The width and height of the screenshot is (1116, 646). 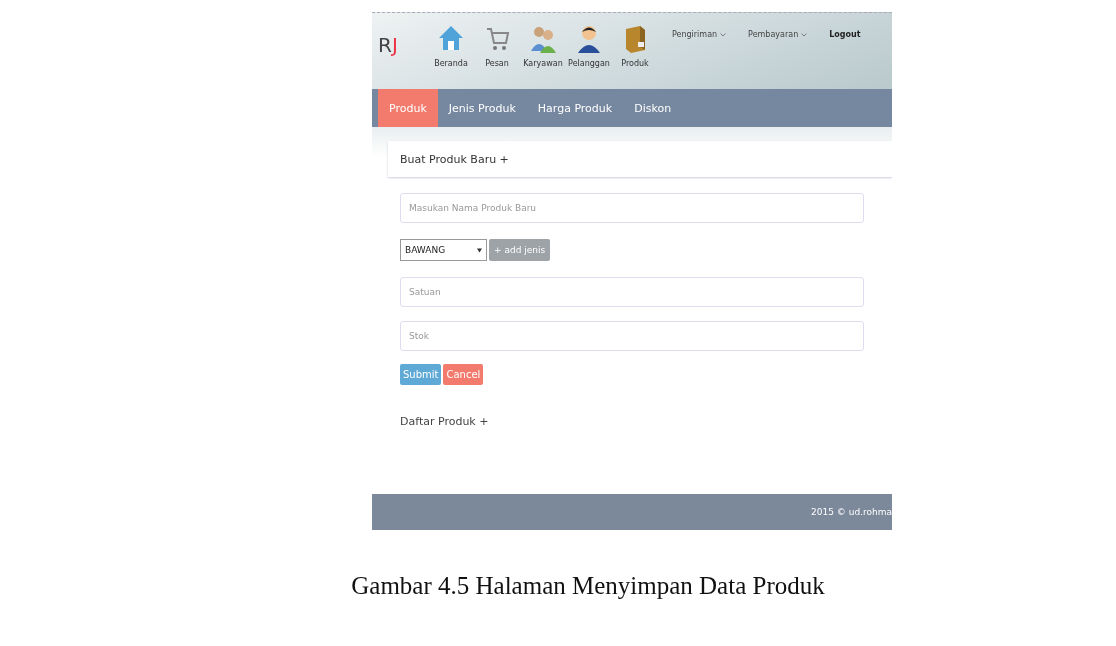 What do you see at coordinates (482, 108) in the screenshot?
I see `tab: Jenis Produk` at bounding box center [482, 108].